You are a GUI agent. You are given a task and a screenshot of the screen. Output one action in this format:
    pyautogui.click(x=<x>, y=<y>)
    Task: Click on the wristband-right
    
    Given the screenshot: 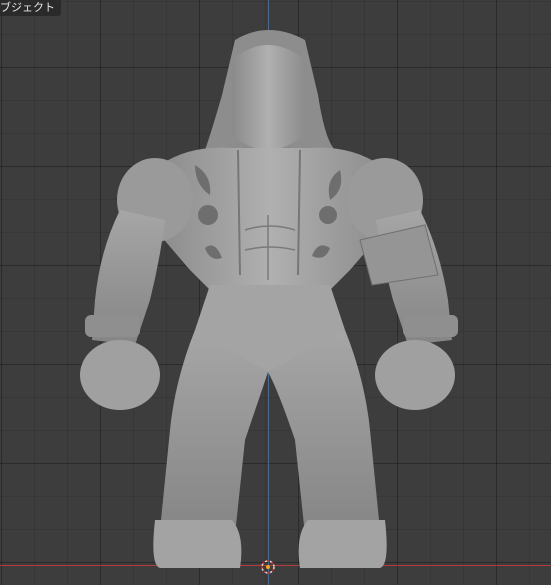 What is the action you would take?
    pyautogui.click(x=430, y=326)
    